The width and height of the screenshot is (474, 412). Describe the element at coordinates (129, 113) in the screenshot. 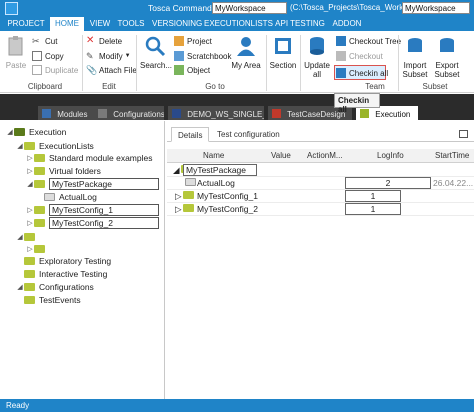

I see `doc-tab-configurations: Configurations` at that location.